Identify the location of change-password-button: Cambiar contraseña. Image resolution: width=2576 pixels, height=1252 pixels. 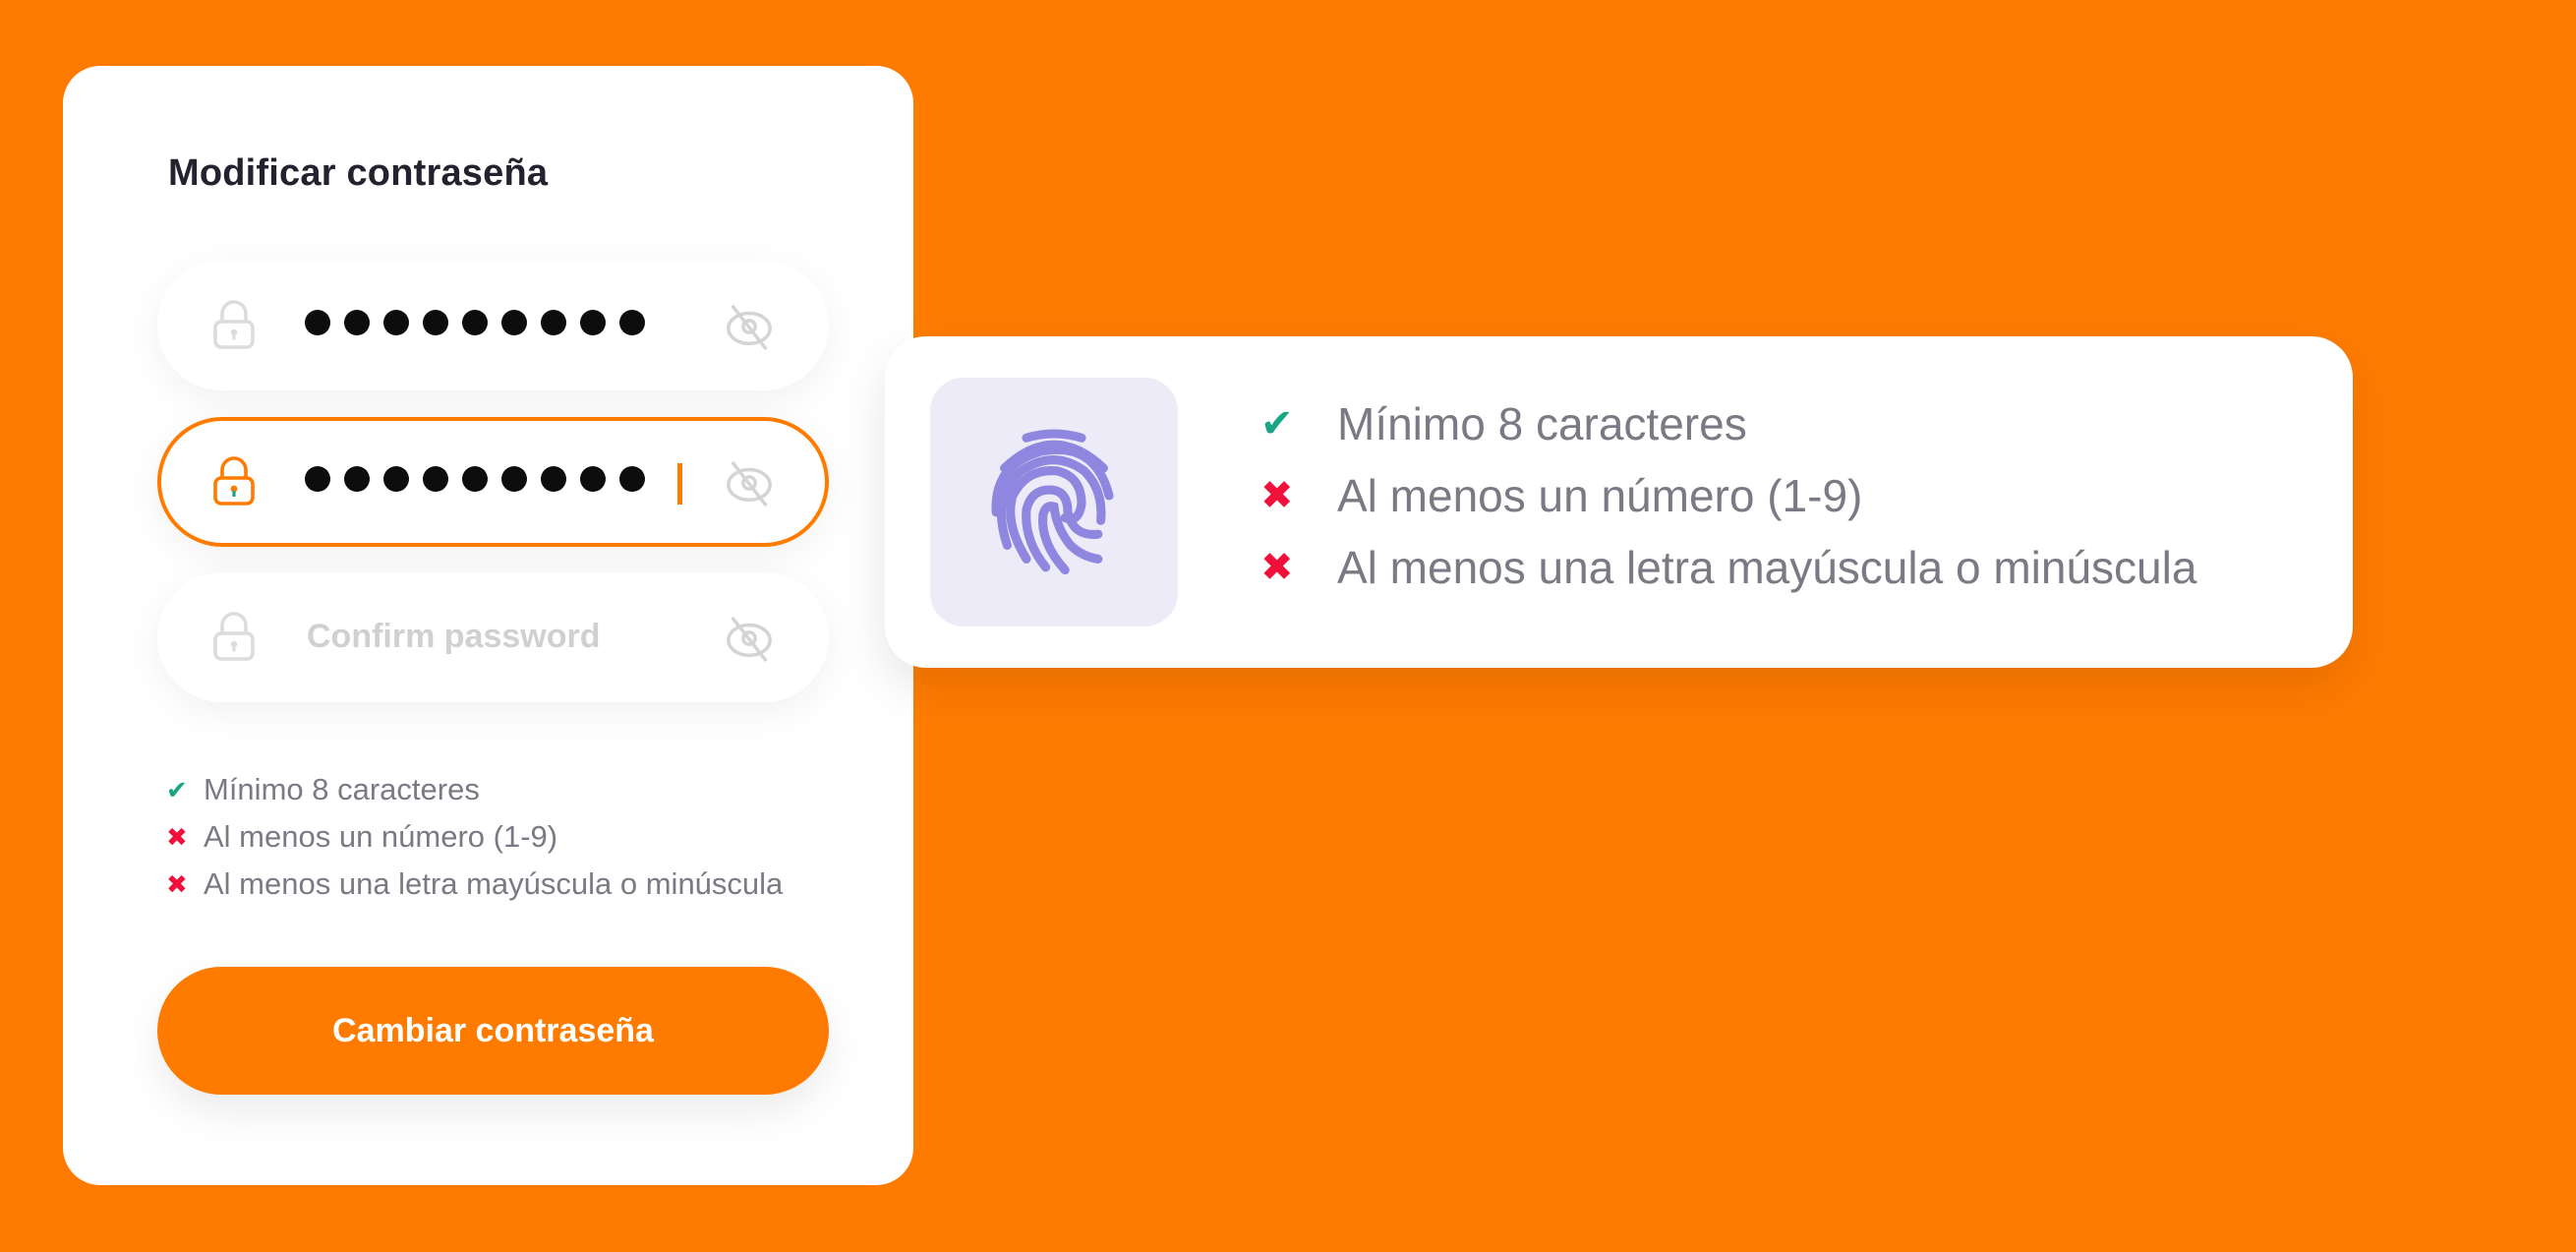
(493, 1031).